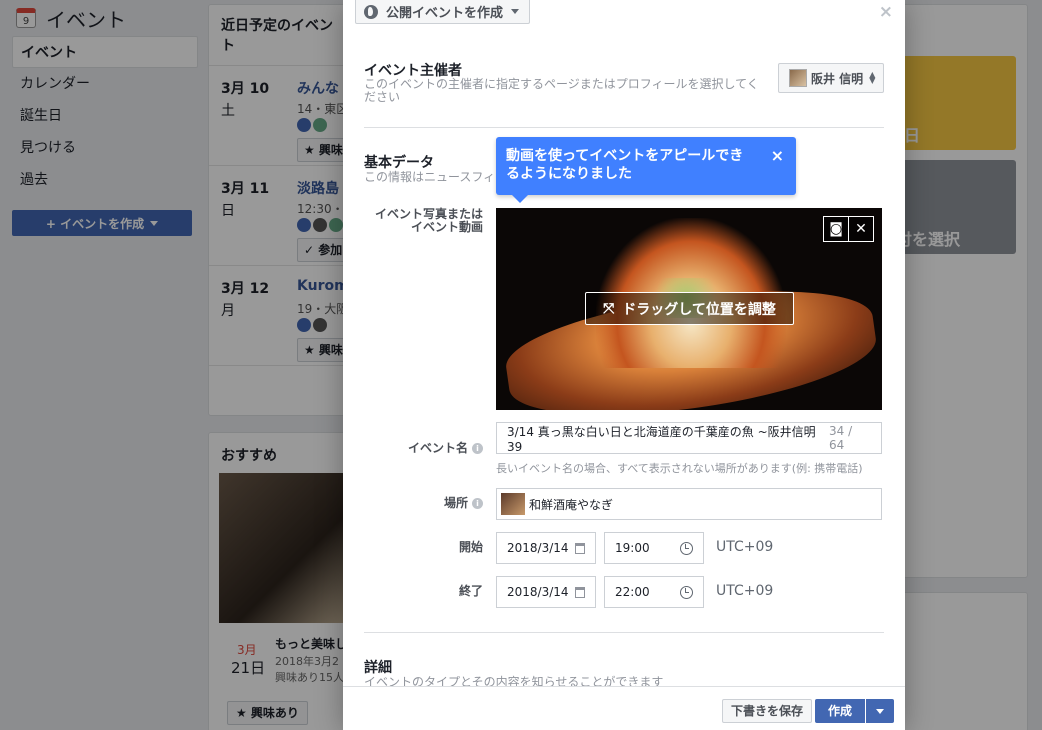  Describe the element at coordinates (609, 308) in the screenshot. I see `expand-icon: ⤧` at that location.